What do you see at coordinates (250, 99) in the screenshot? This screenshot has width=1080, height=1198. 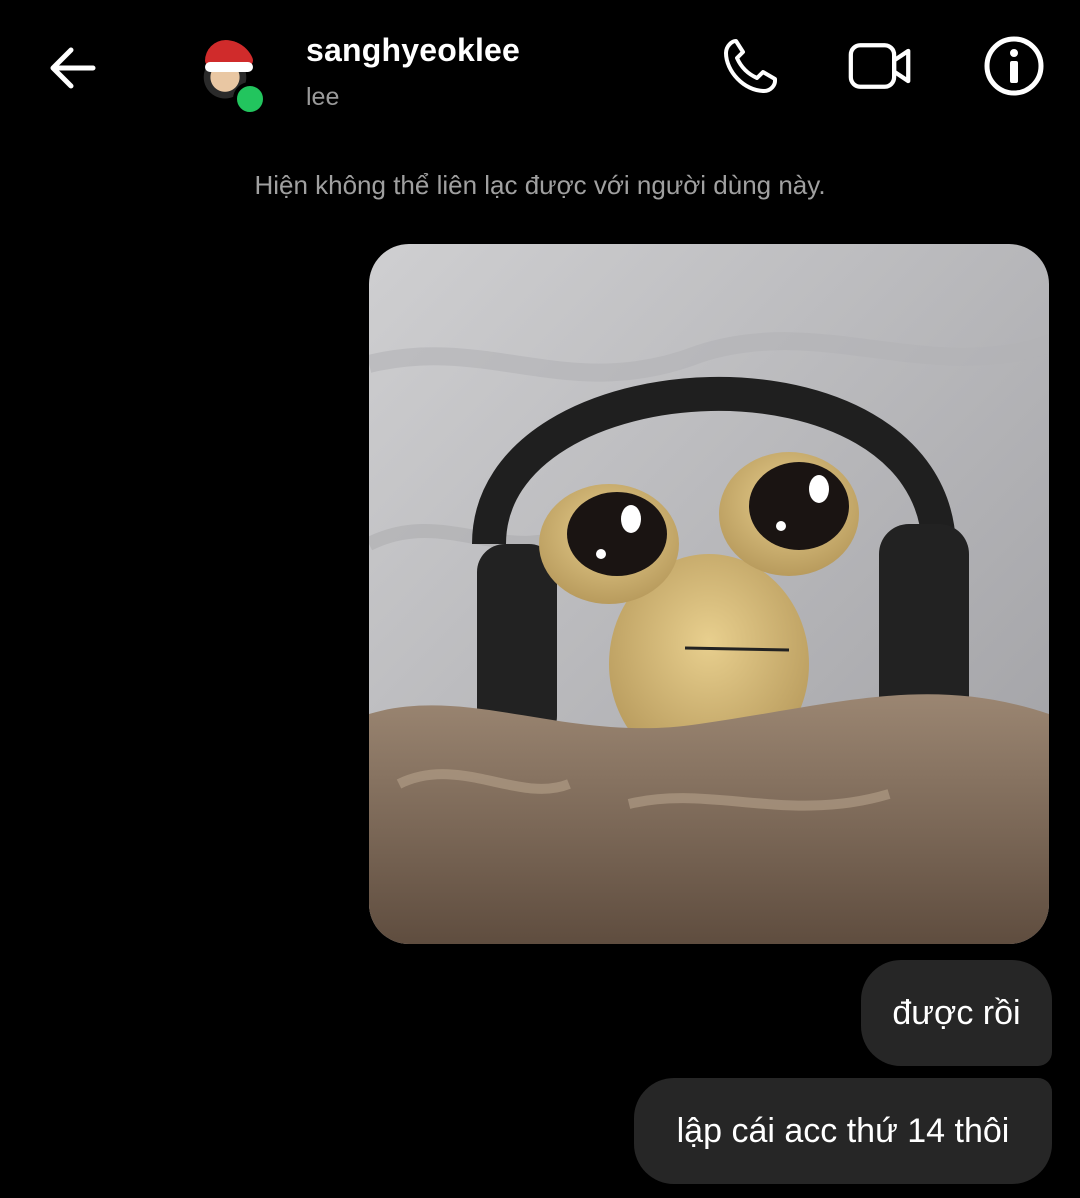 I see `online-status-indicator` at bounding box center [250, 99].